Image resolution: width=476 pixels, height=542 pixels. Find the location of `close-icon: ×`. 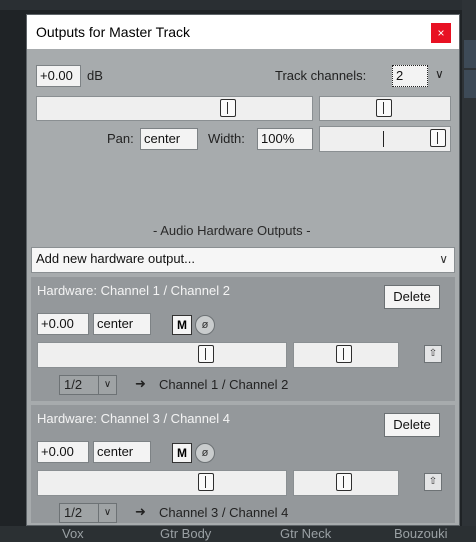

close-icon: × is located at coordinates (441, 33).